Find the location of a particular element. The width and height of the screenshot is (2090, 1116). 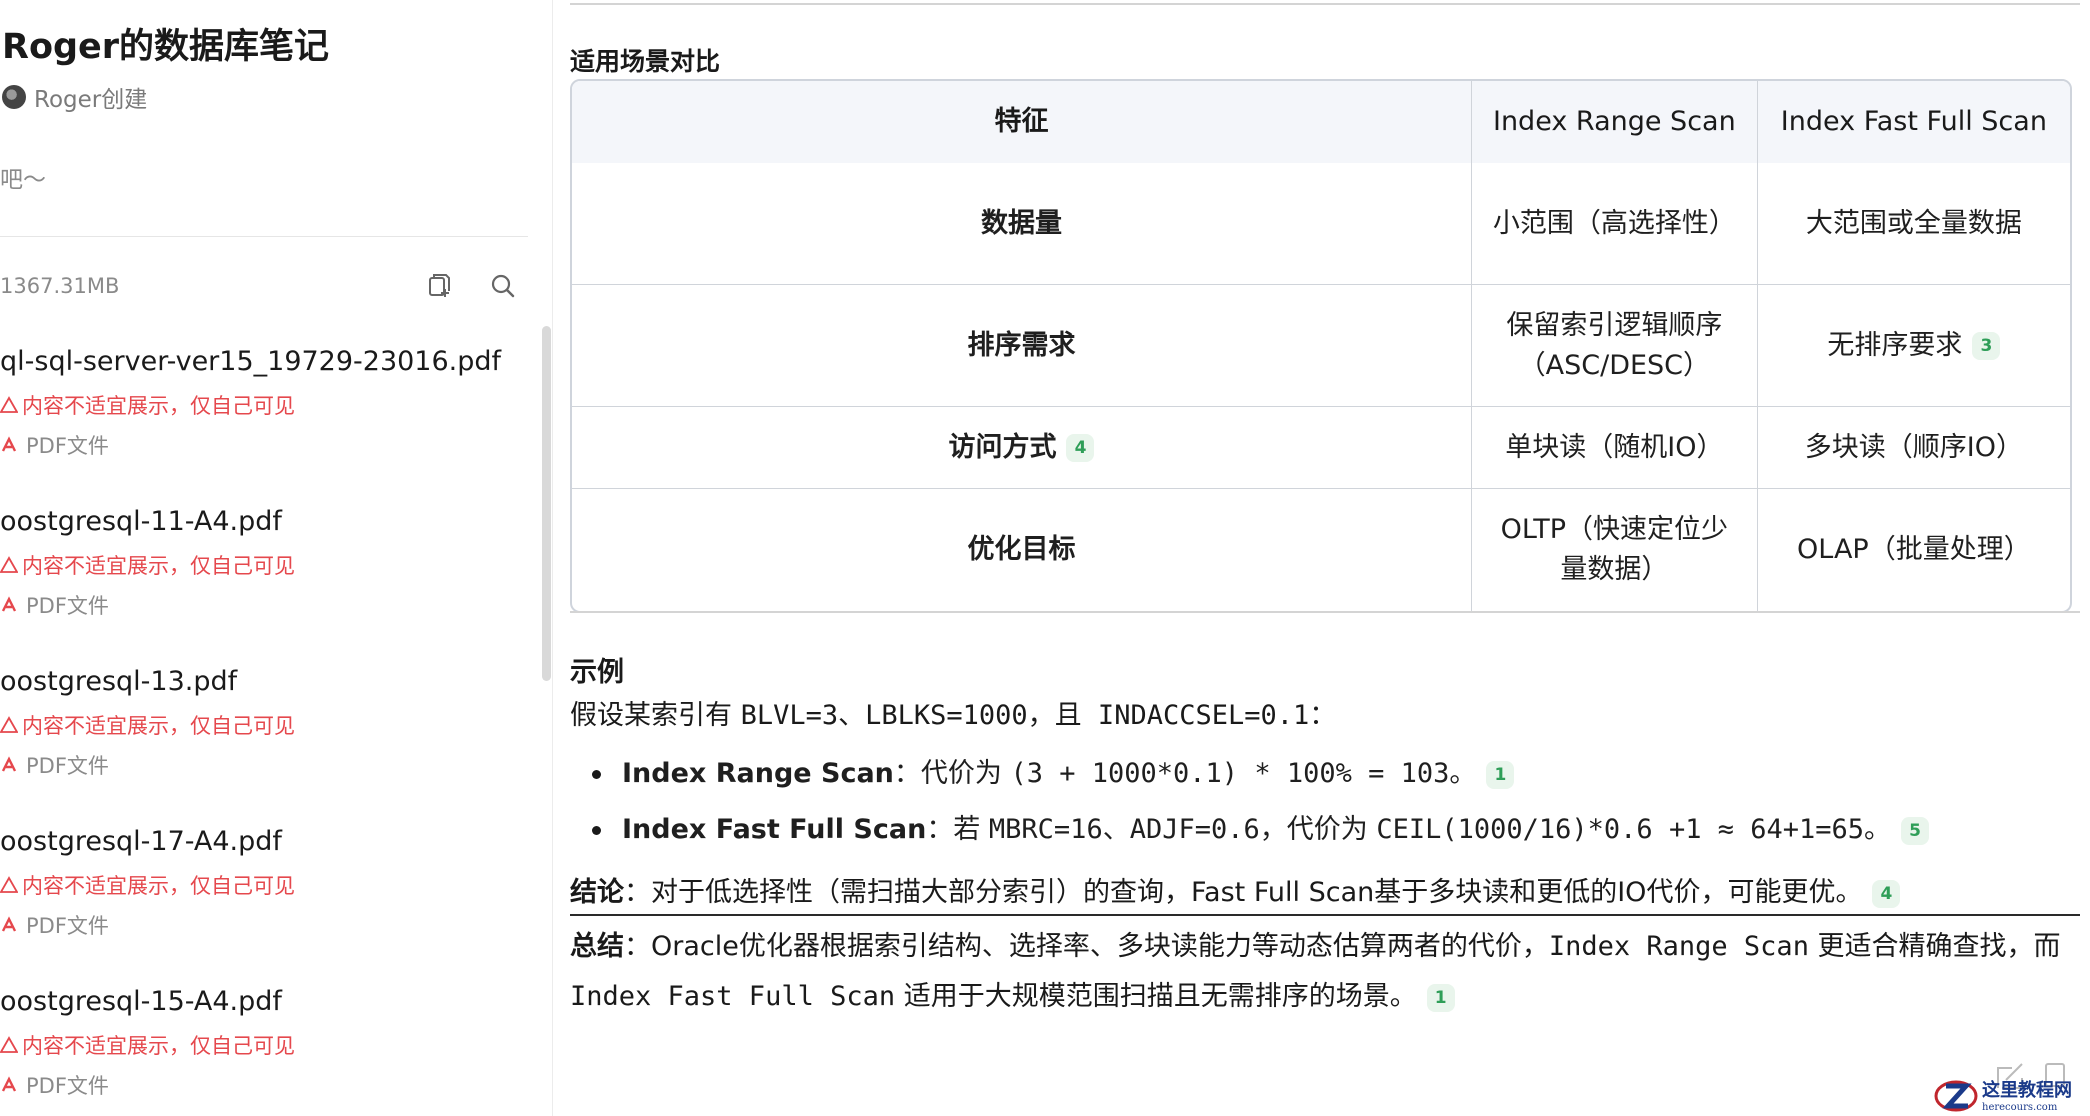

storage-row: 1367.31MB is located at coordinates (264, 286).